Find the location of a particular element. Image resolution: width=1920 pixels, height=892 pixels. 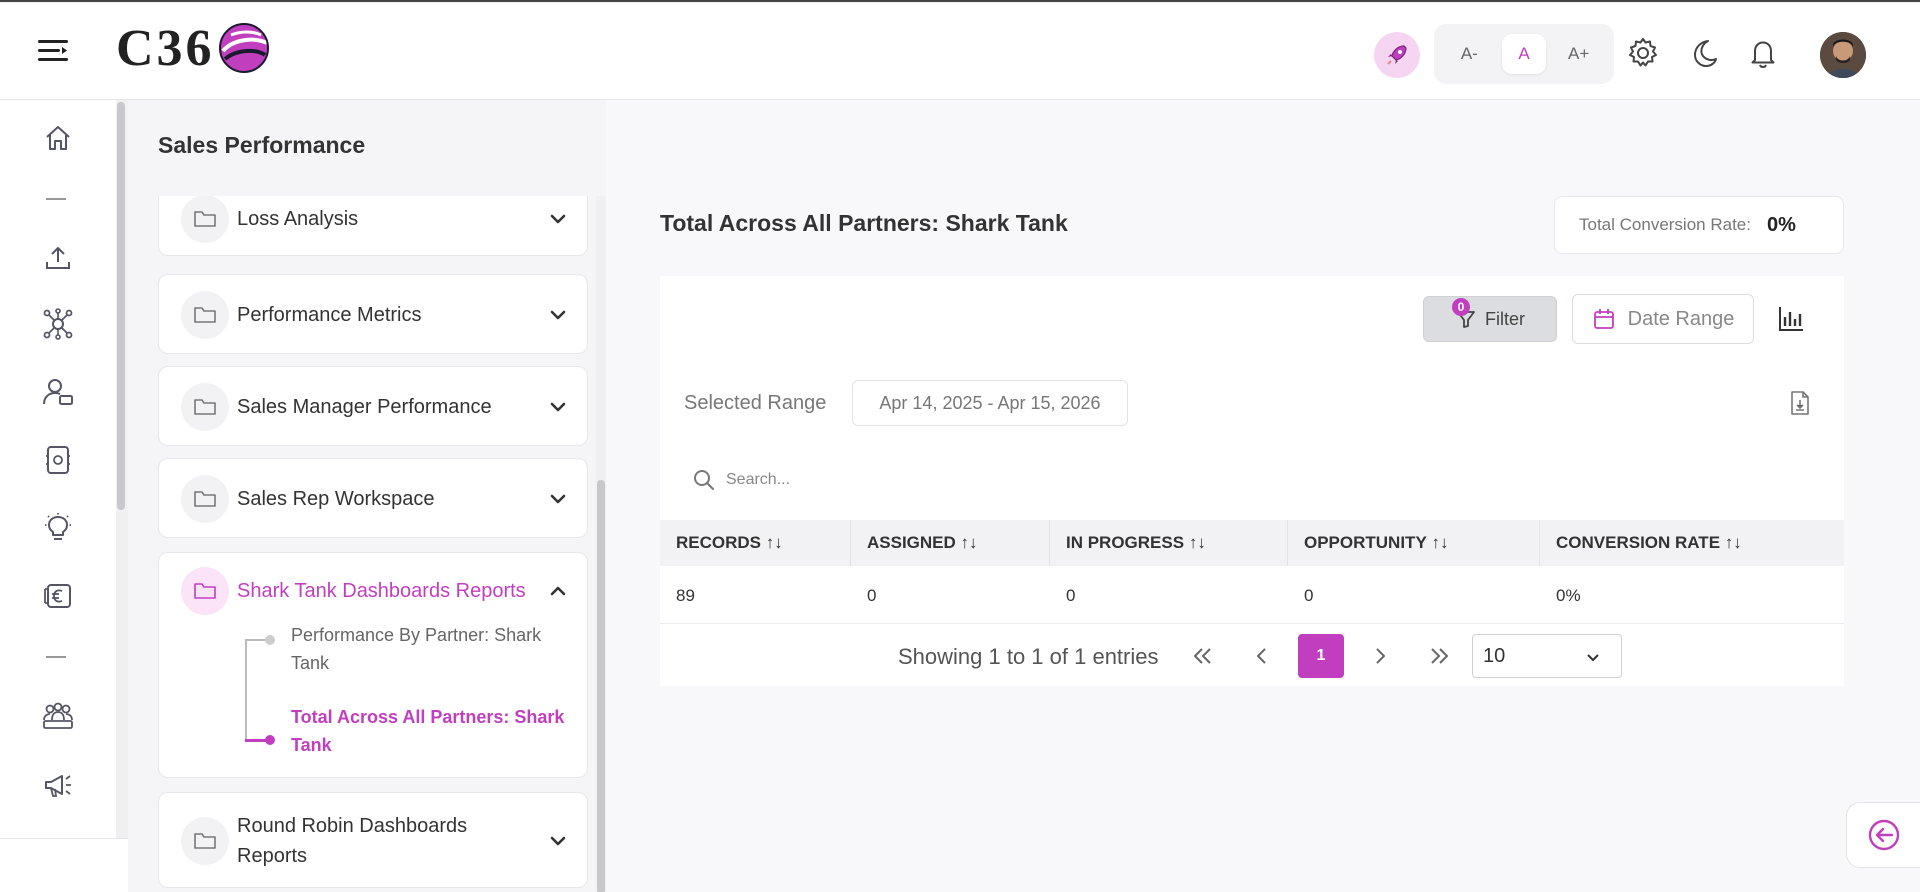

conversion-rate-value: 0% is located at coordinates (1781, 224).